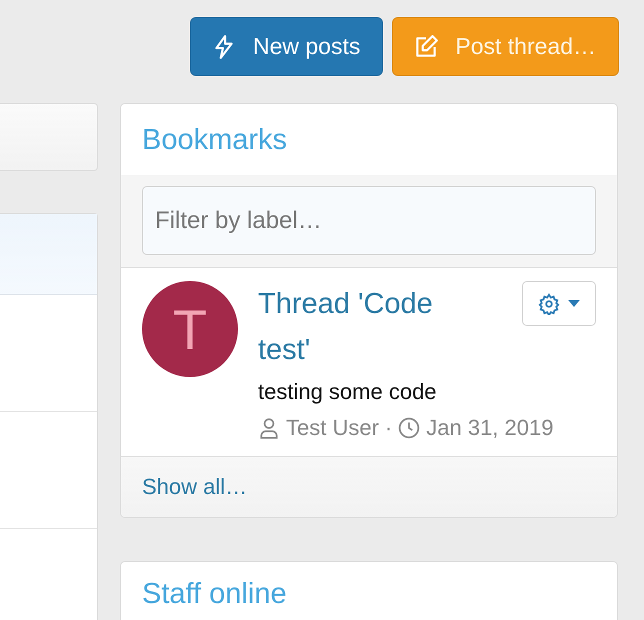 The image size is (644, 620). I want to click on avatar: T, so click(190, 329).